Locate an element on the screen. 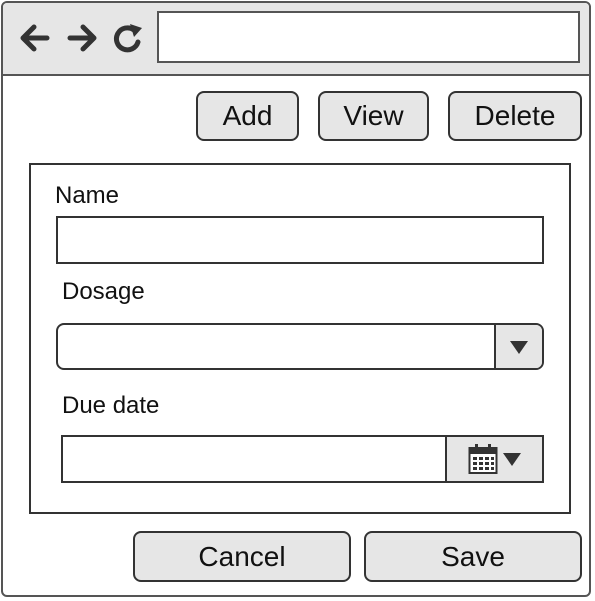 This screenshot has height=601, width=595. add-button: Add is located at coordinates (247, 116).